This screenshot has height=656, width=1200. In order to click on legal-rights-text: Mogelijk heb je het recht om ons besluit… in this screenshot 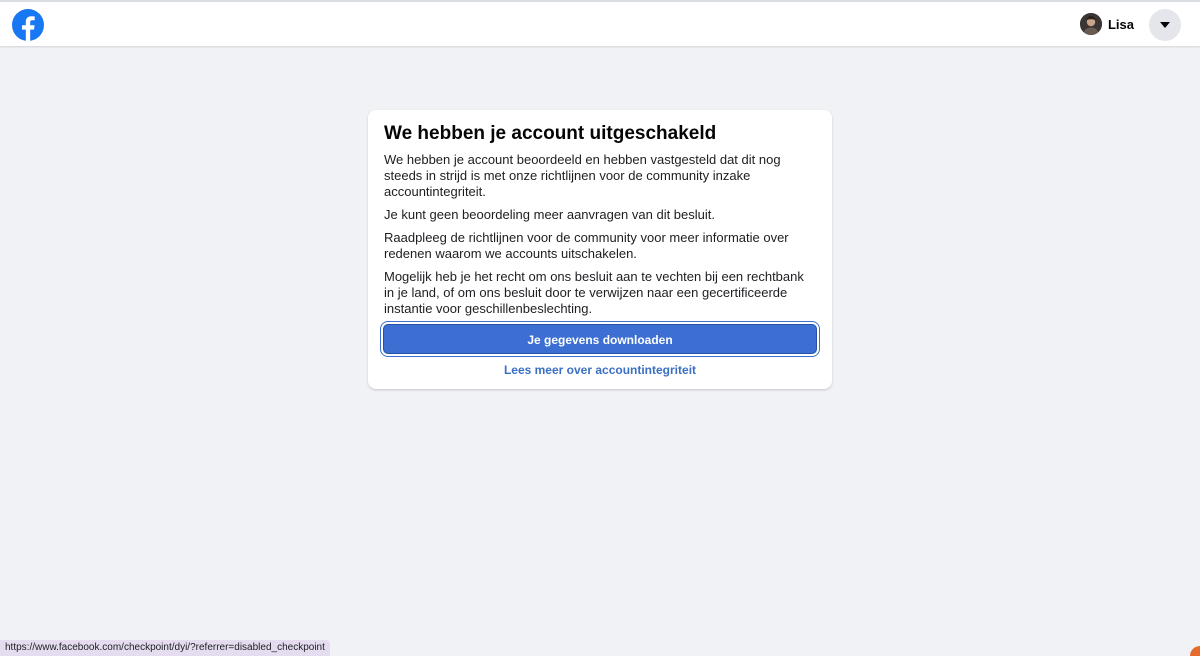, I will do `click(594, 292)`.